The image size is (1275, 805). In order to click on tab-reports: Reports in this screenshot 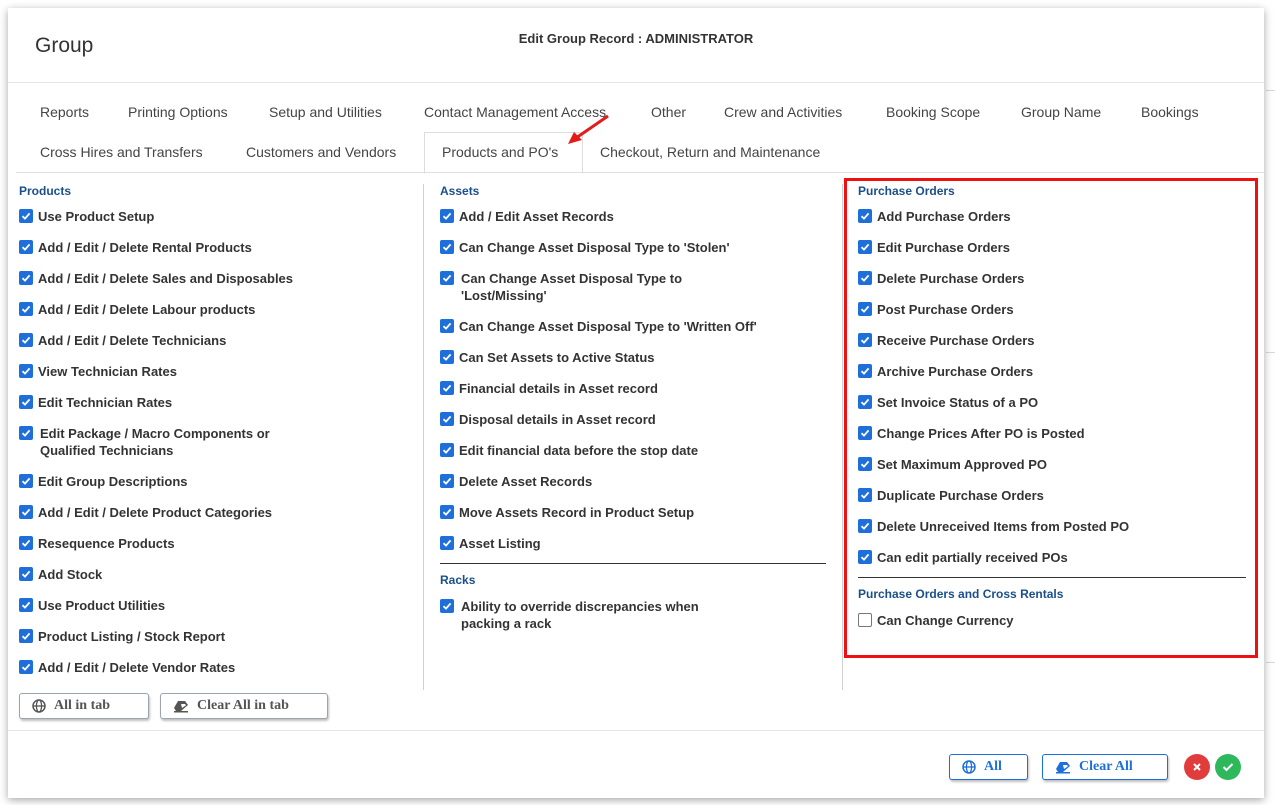, I will do `click(64, 112)`.